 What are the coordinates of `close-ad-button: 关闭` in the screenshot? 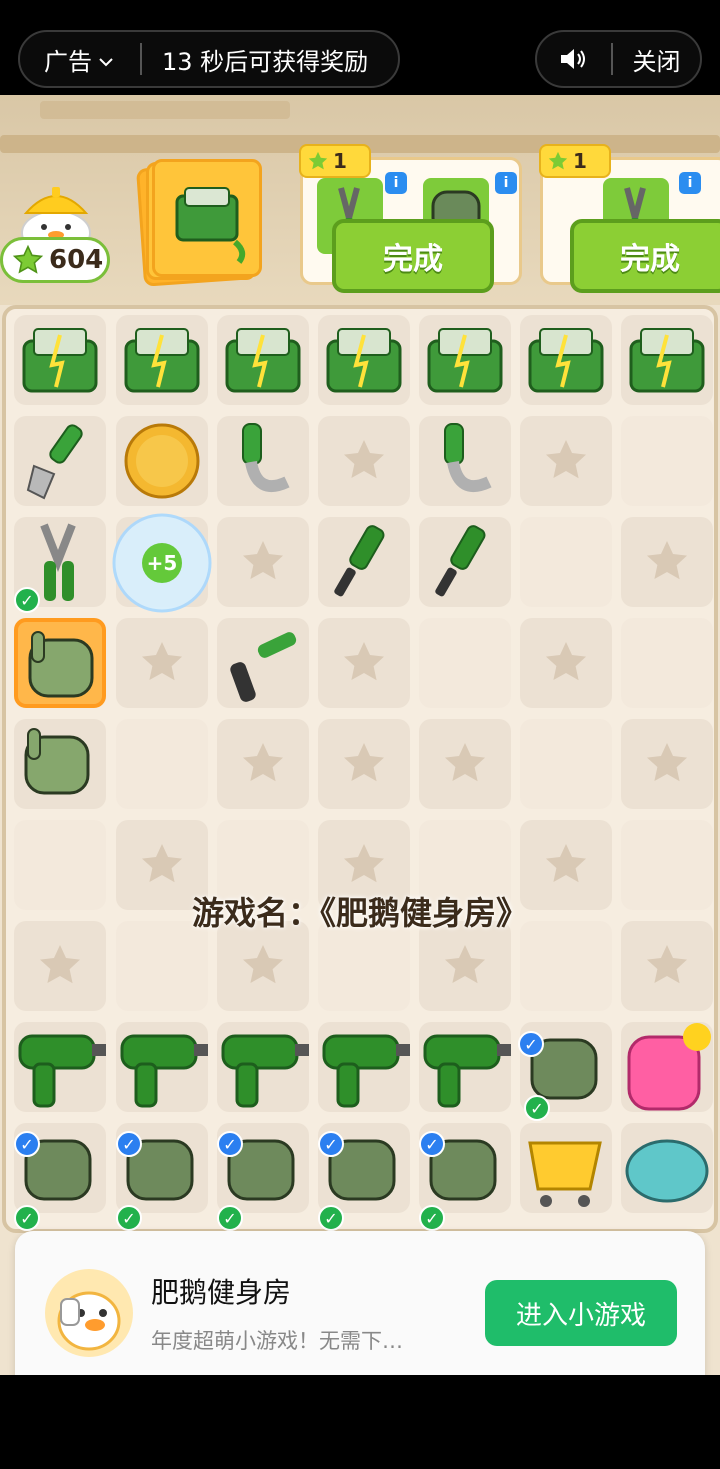 It's located at (656, 59).